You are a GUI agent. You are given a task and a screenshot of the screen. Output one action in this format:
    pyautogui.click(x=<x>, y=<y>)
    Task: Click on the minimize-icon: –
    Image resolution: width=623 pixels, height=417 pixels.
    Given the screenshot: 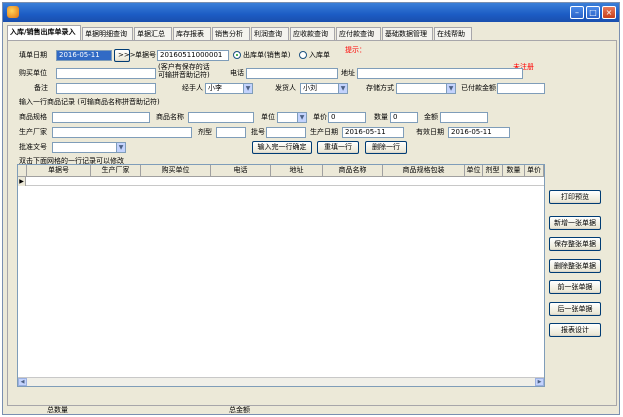 What is the action you would take?
    pyautogui.click(x=577, y=12)
    